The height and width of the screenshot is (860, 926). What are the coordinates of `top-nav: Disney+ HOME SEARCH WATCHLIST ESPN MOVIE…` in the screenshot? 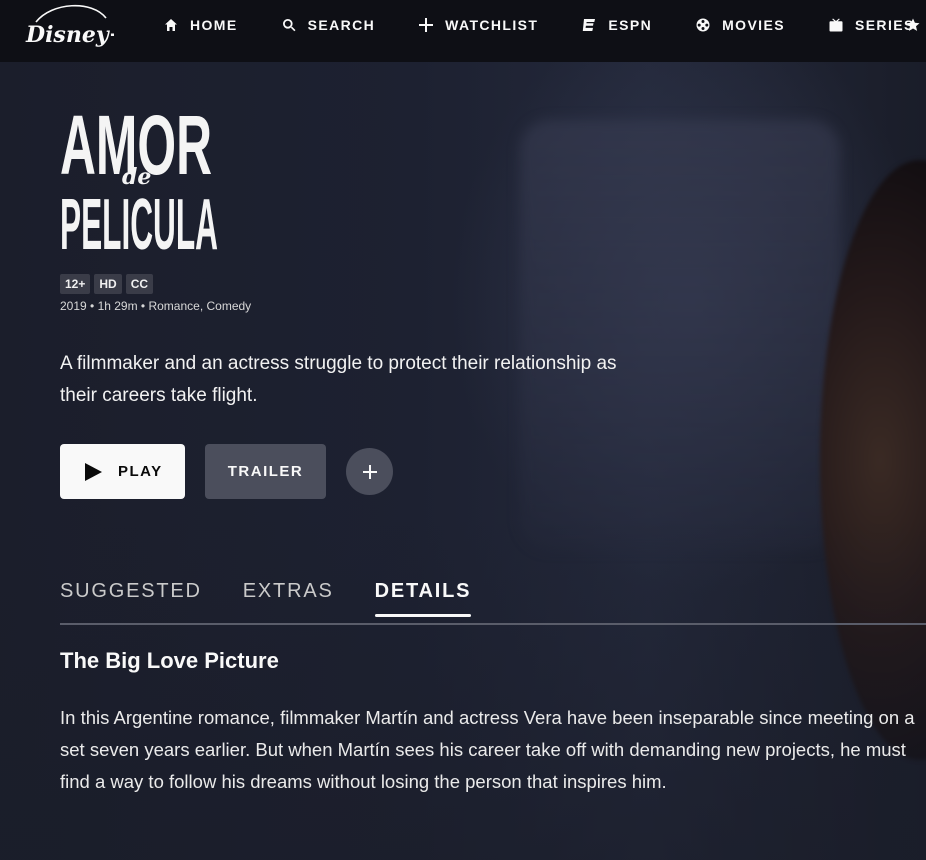 It's located at (463, 31).